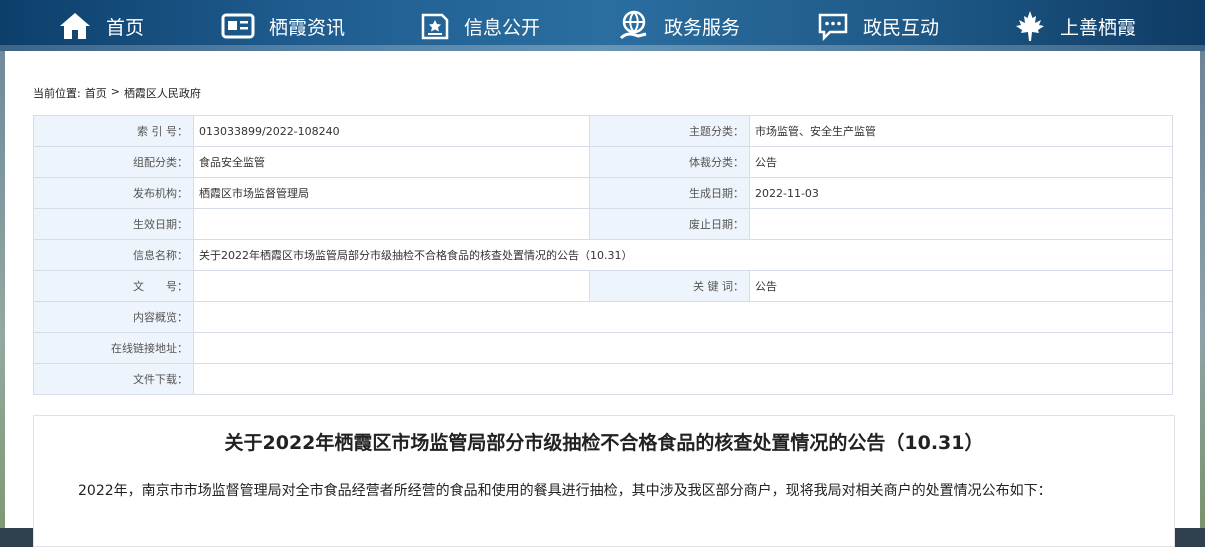  Describe the element at coordinates (961, 224) in the screenshot. I see `expire-date-value` at that location.